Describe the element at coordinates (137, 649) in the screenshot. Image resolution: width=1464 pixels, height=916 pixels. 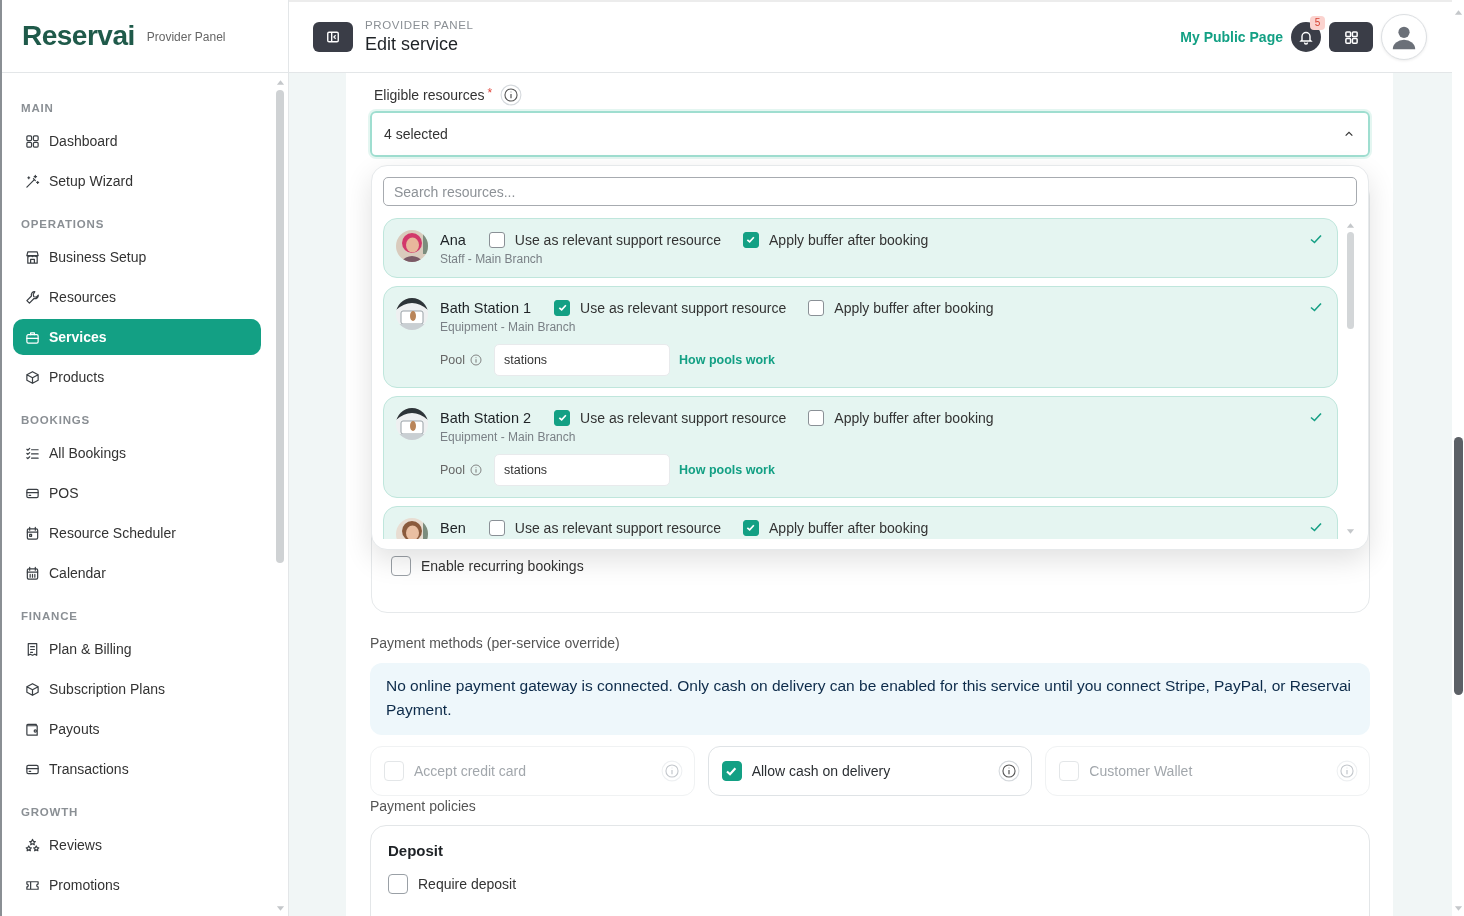
I see `nav-item: Plan & Billing` at that location.